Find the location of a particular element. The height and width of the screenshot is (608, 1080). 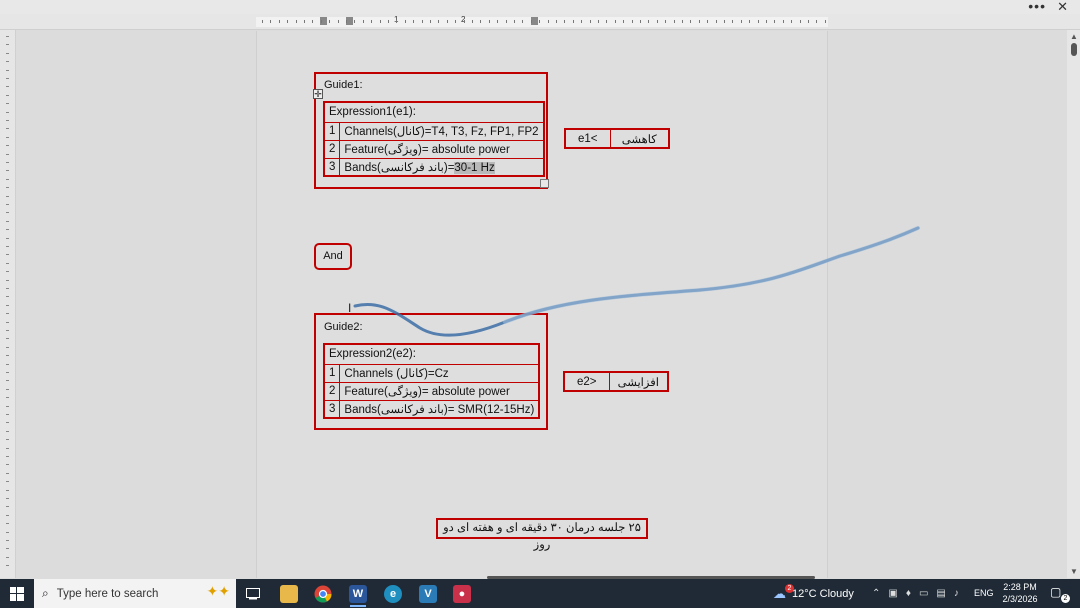

chrome-button is located at coordinates (323, 593).